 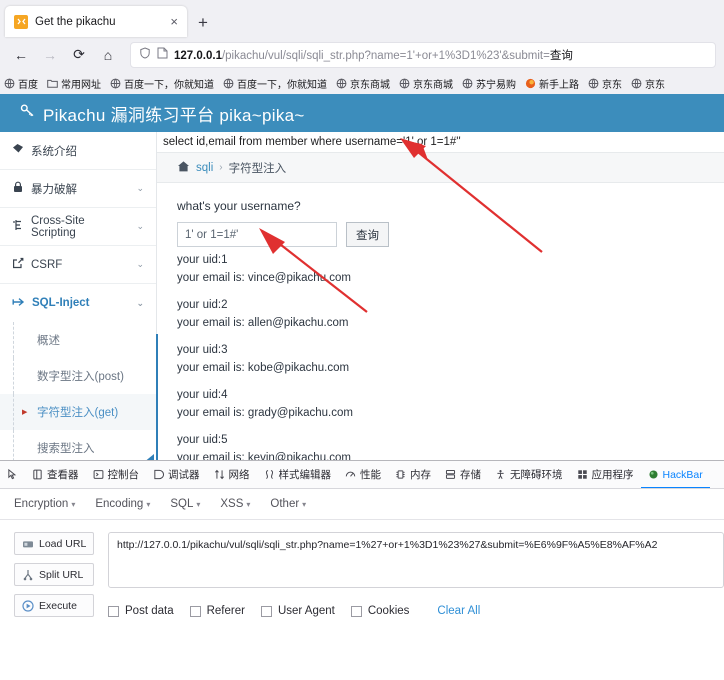 What do you see at coordinates (370, 475) in the screenshot?
I see `devtools-tab-label: 性能` at bounding box center [370, 475].